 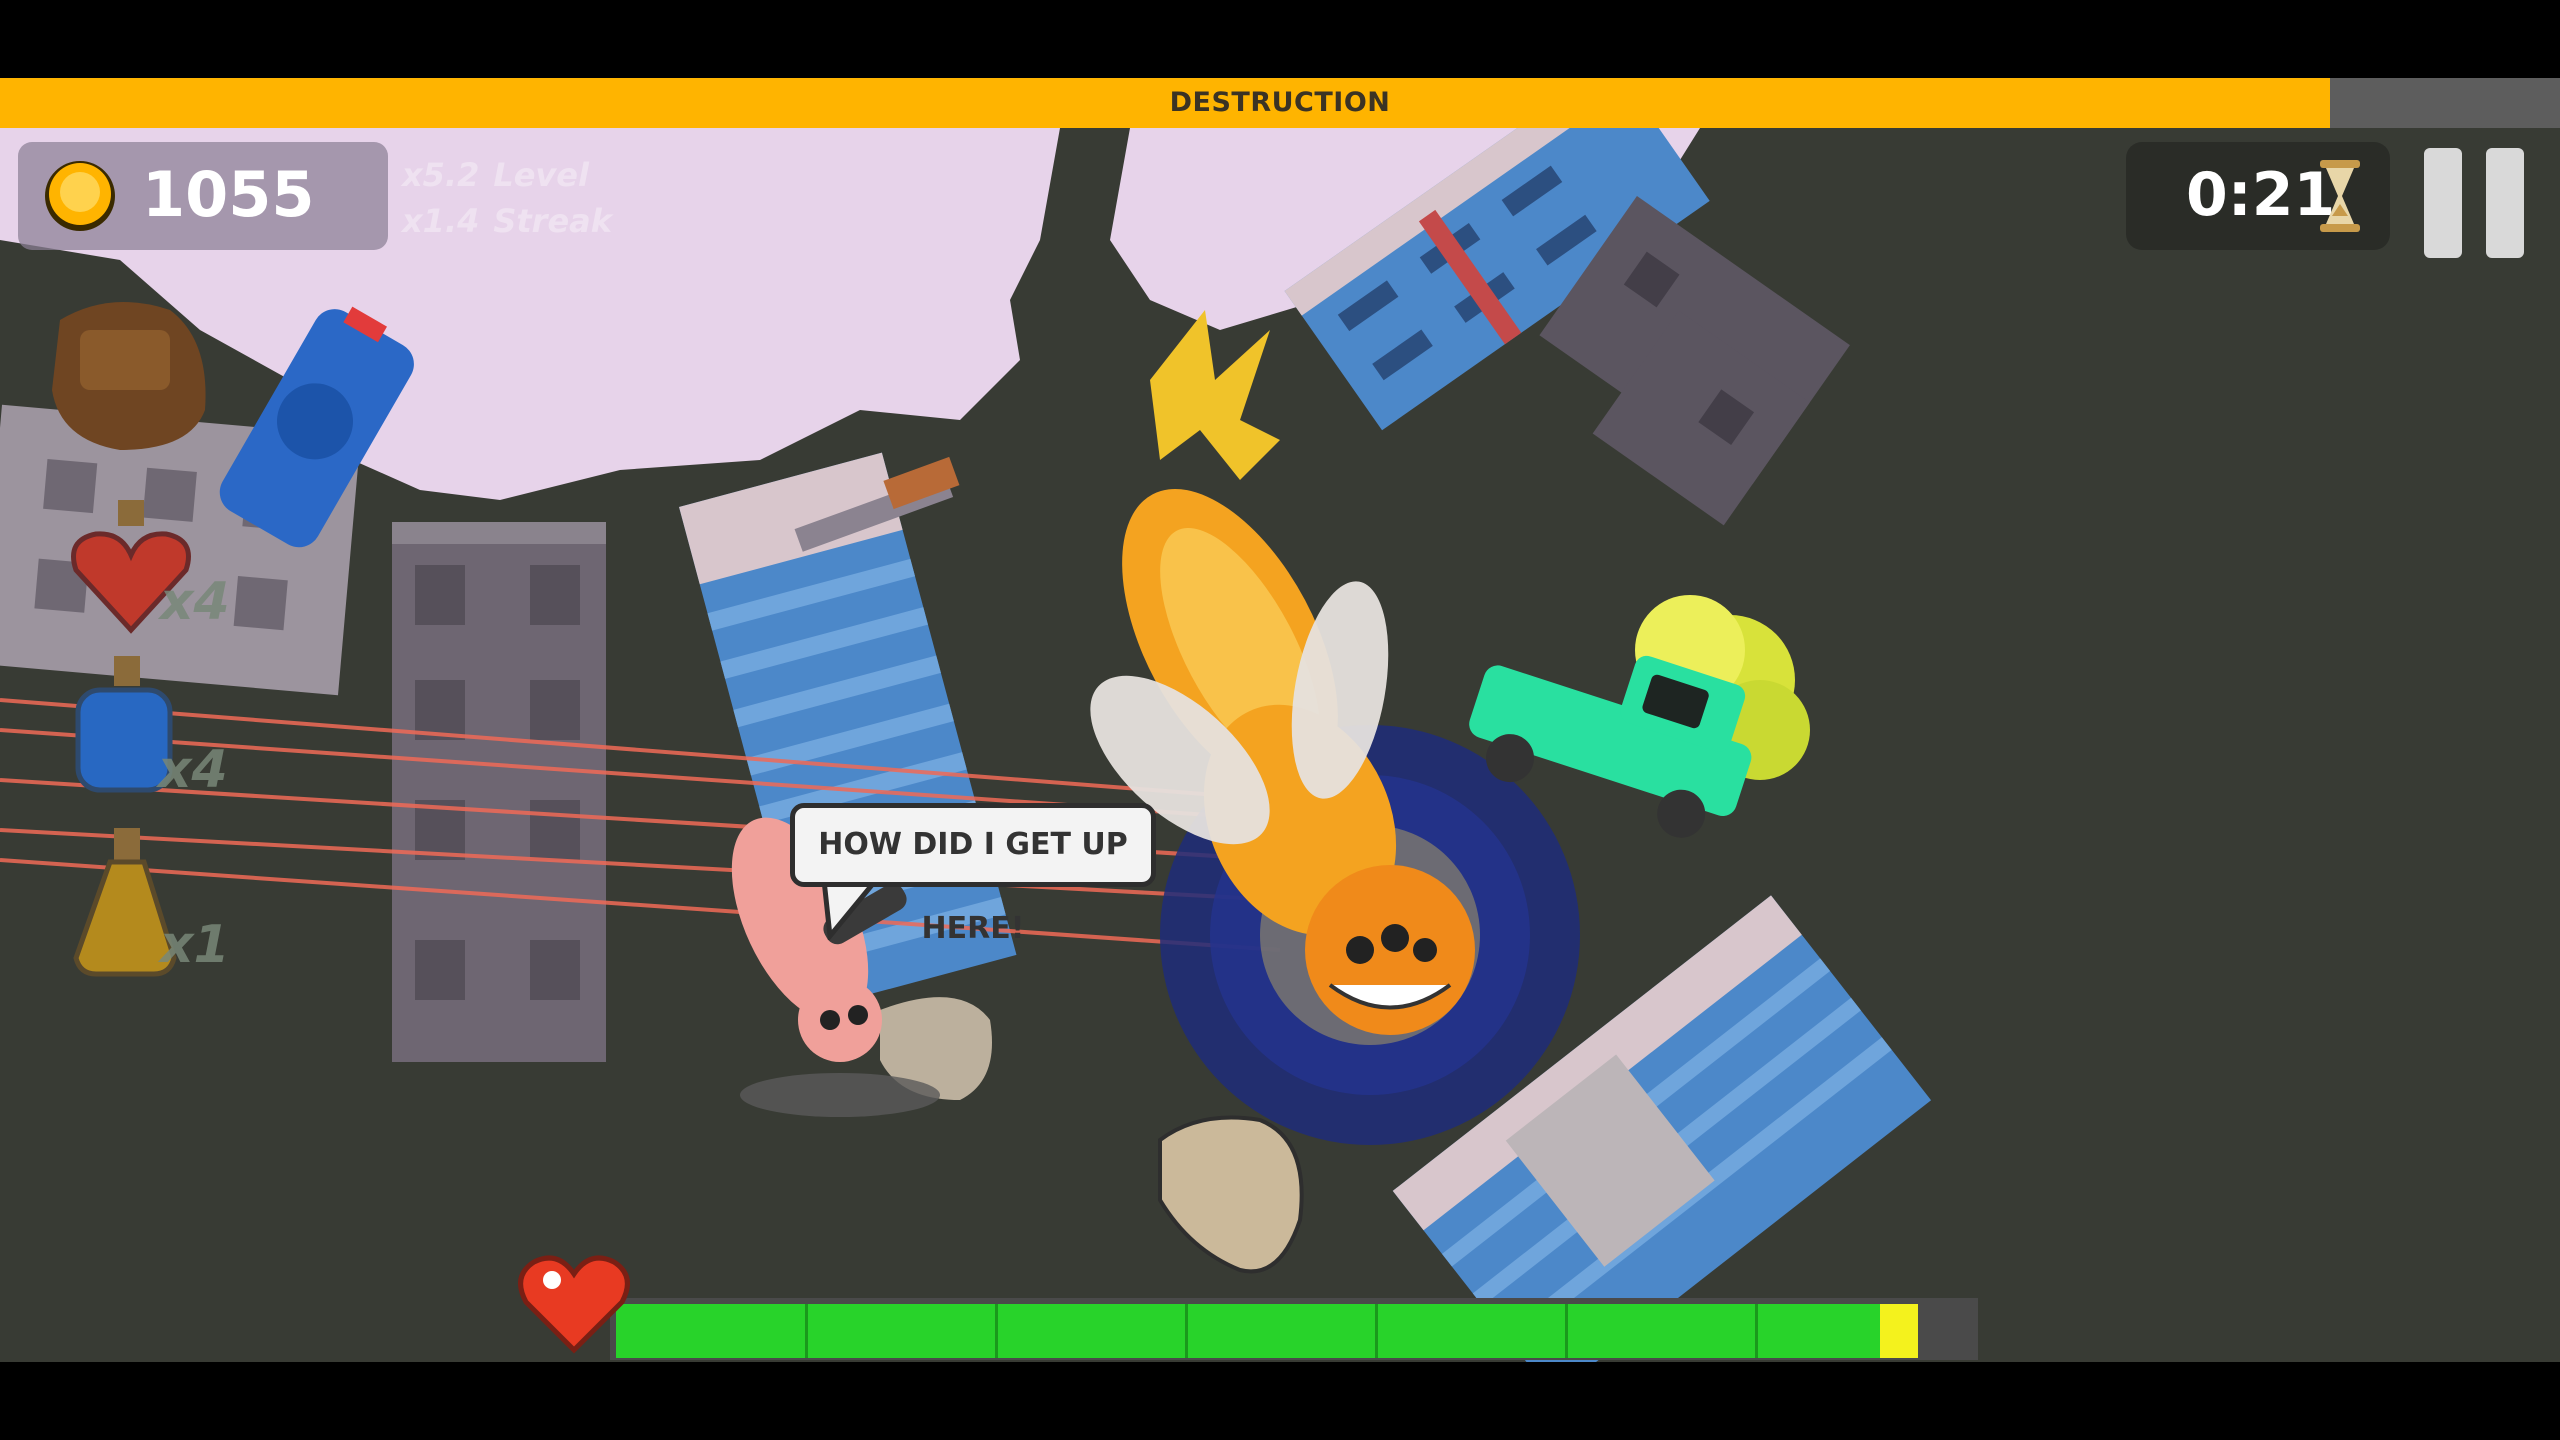 I want to click on heart-potion-count: x4, so click(x=195, y=602).